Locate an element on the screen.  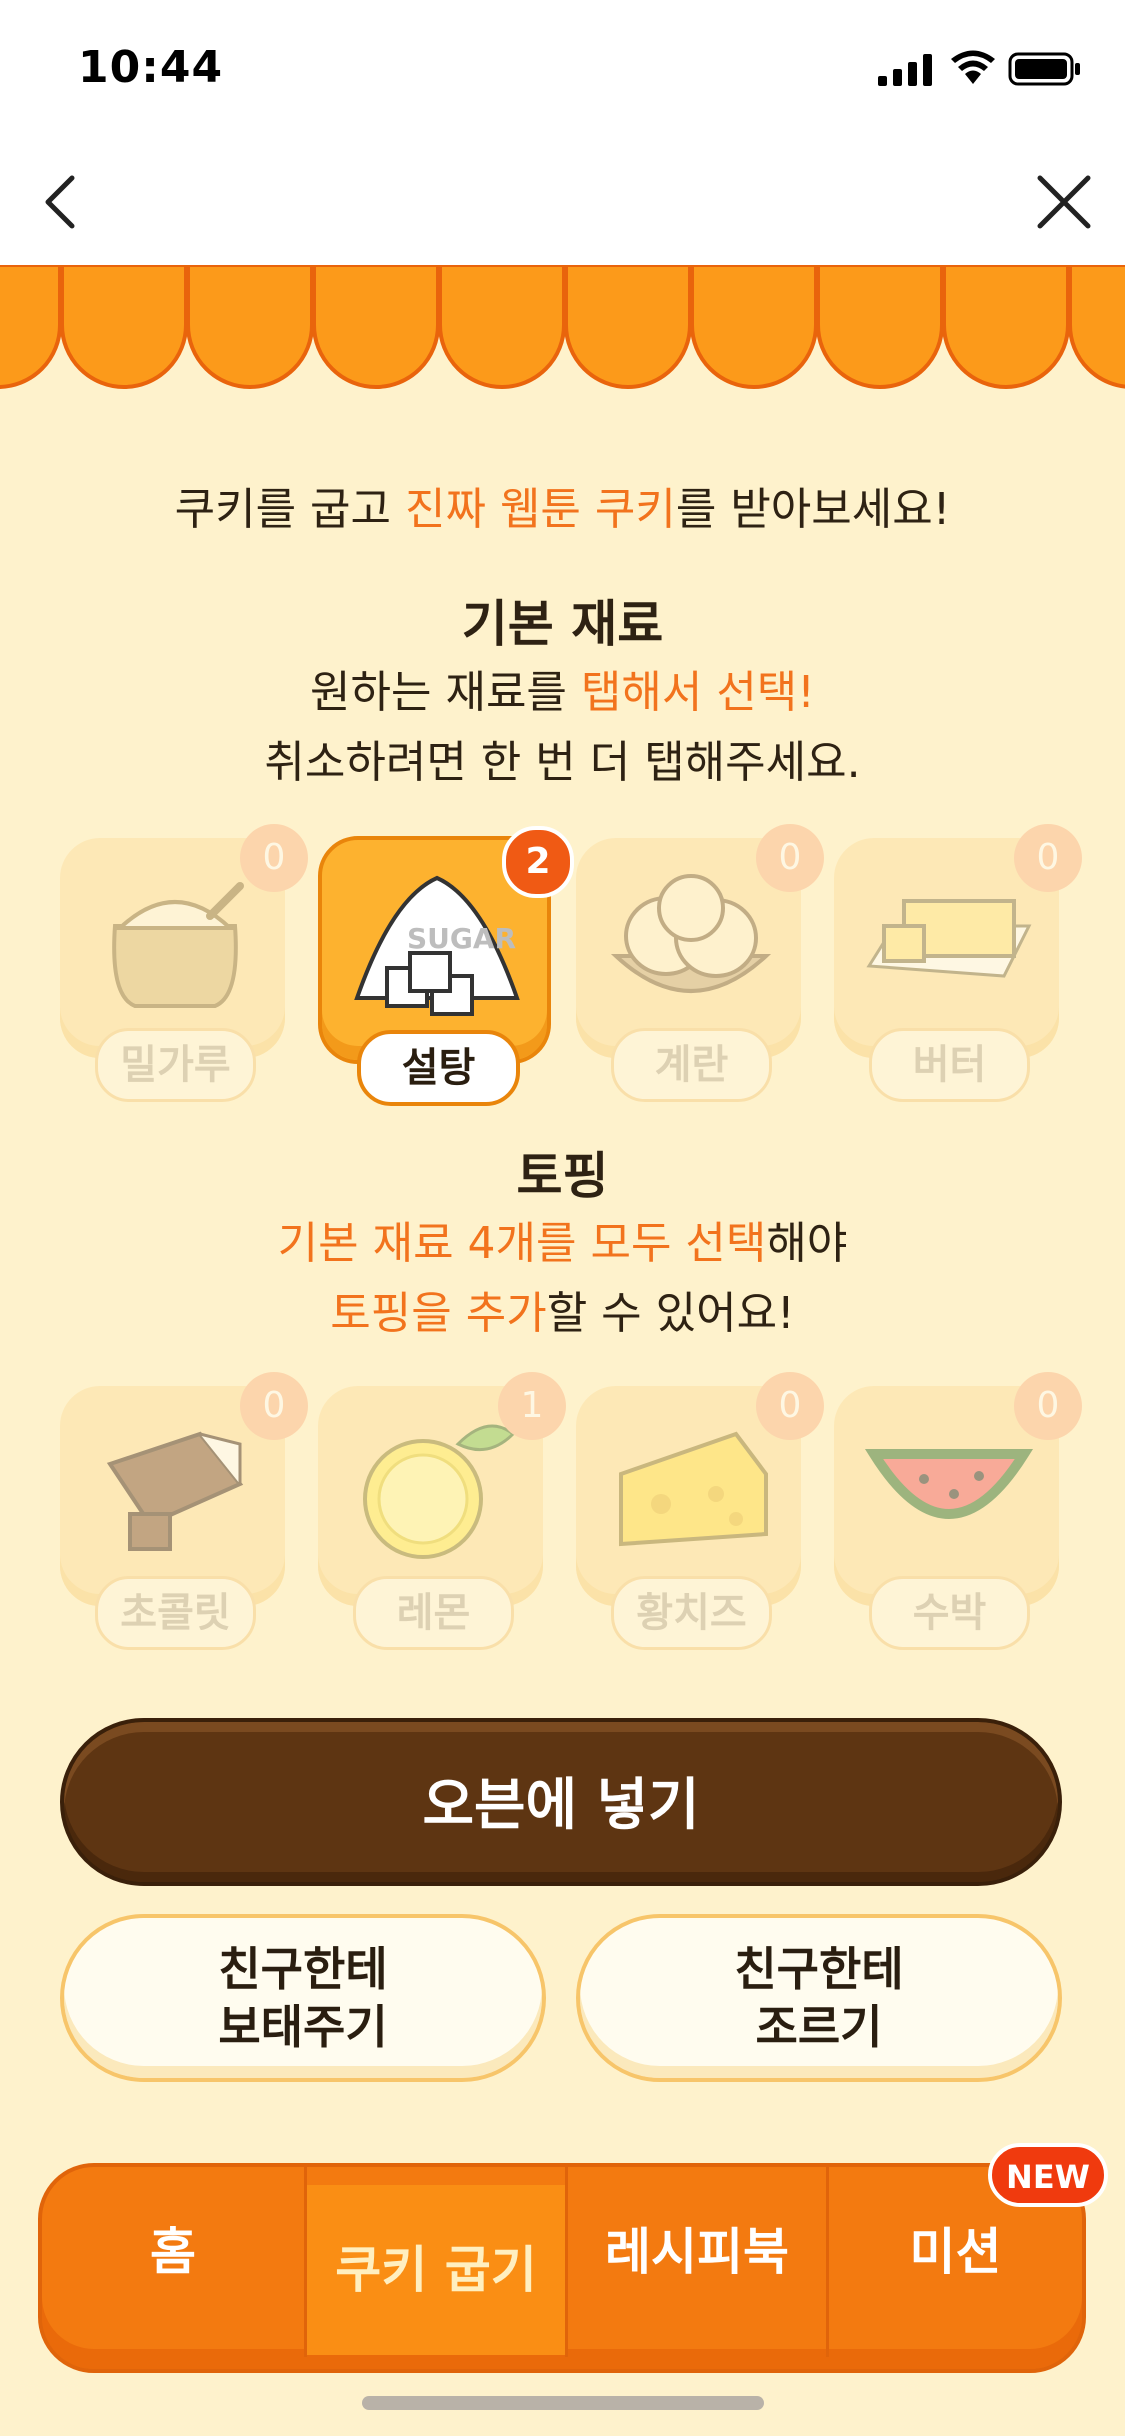
topping-instruction-line1: 기본 재료 4개를 모두 선택해야 is located at coordinates (562, 1243).